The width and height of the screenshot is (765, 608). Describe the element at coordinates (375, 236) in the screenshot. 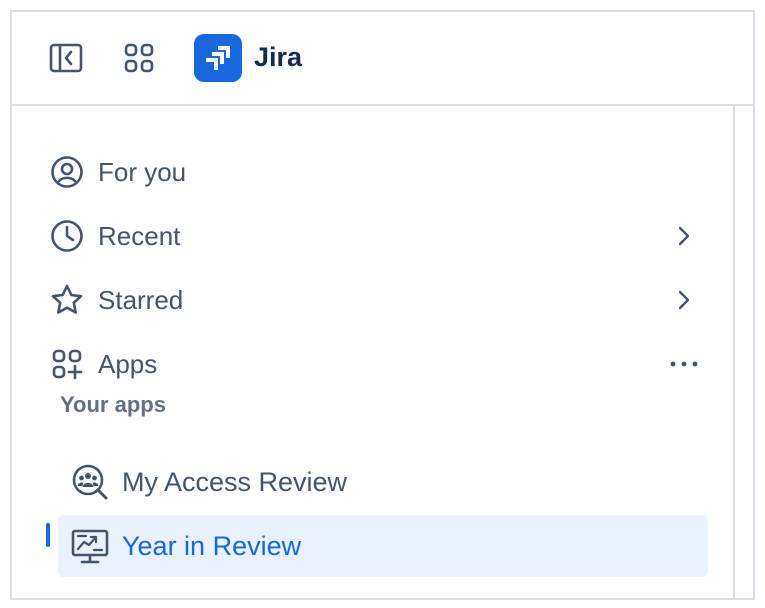

I see `sidebar-item-recent: Recent` at that location.